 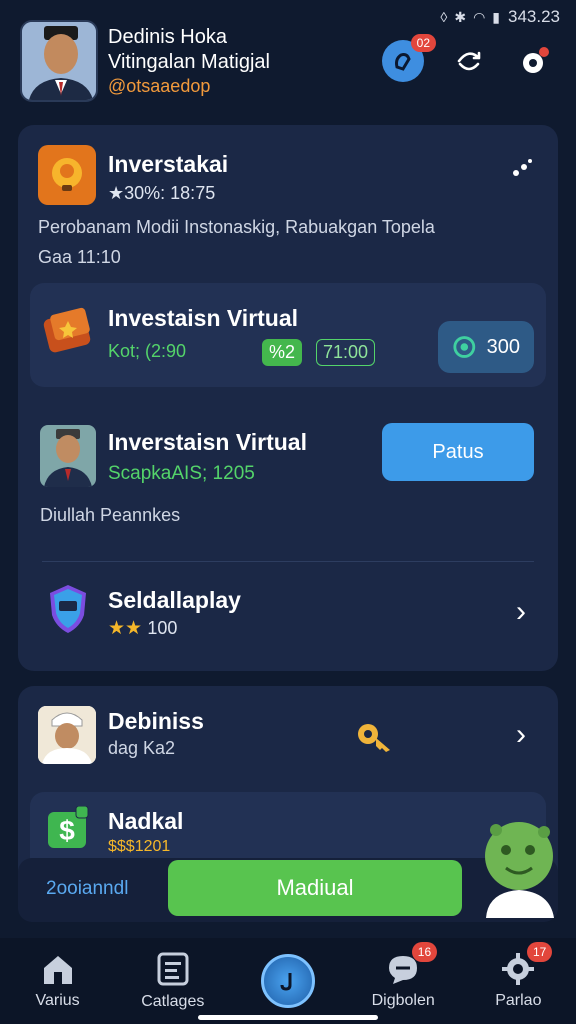 I want to click on profile-avatar, so click(x=68, y=456).